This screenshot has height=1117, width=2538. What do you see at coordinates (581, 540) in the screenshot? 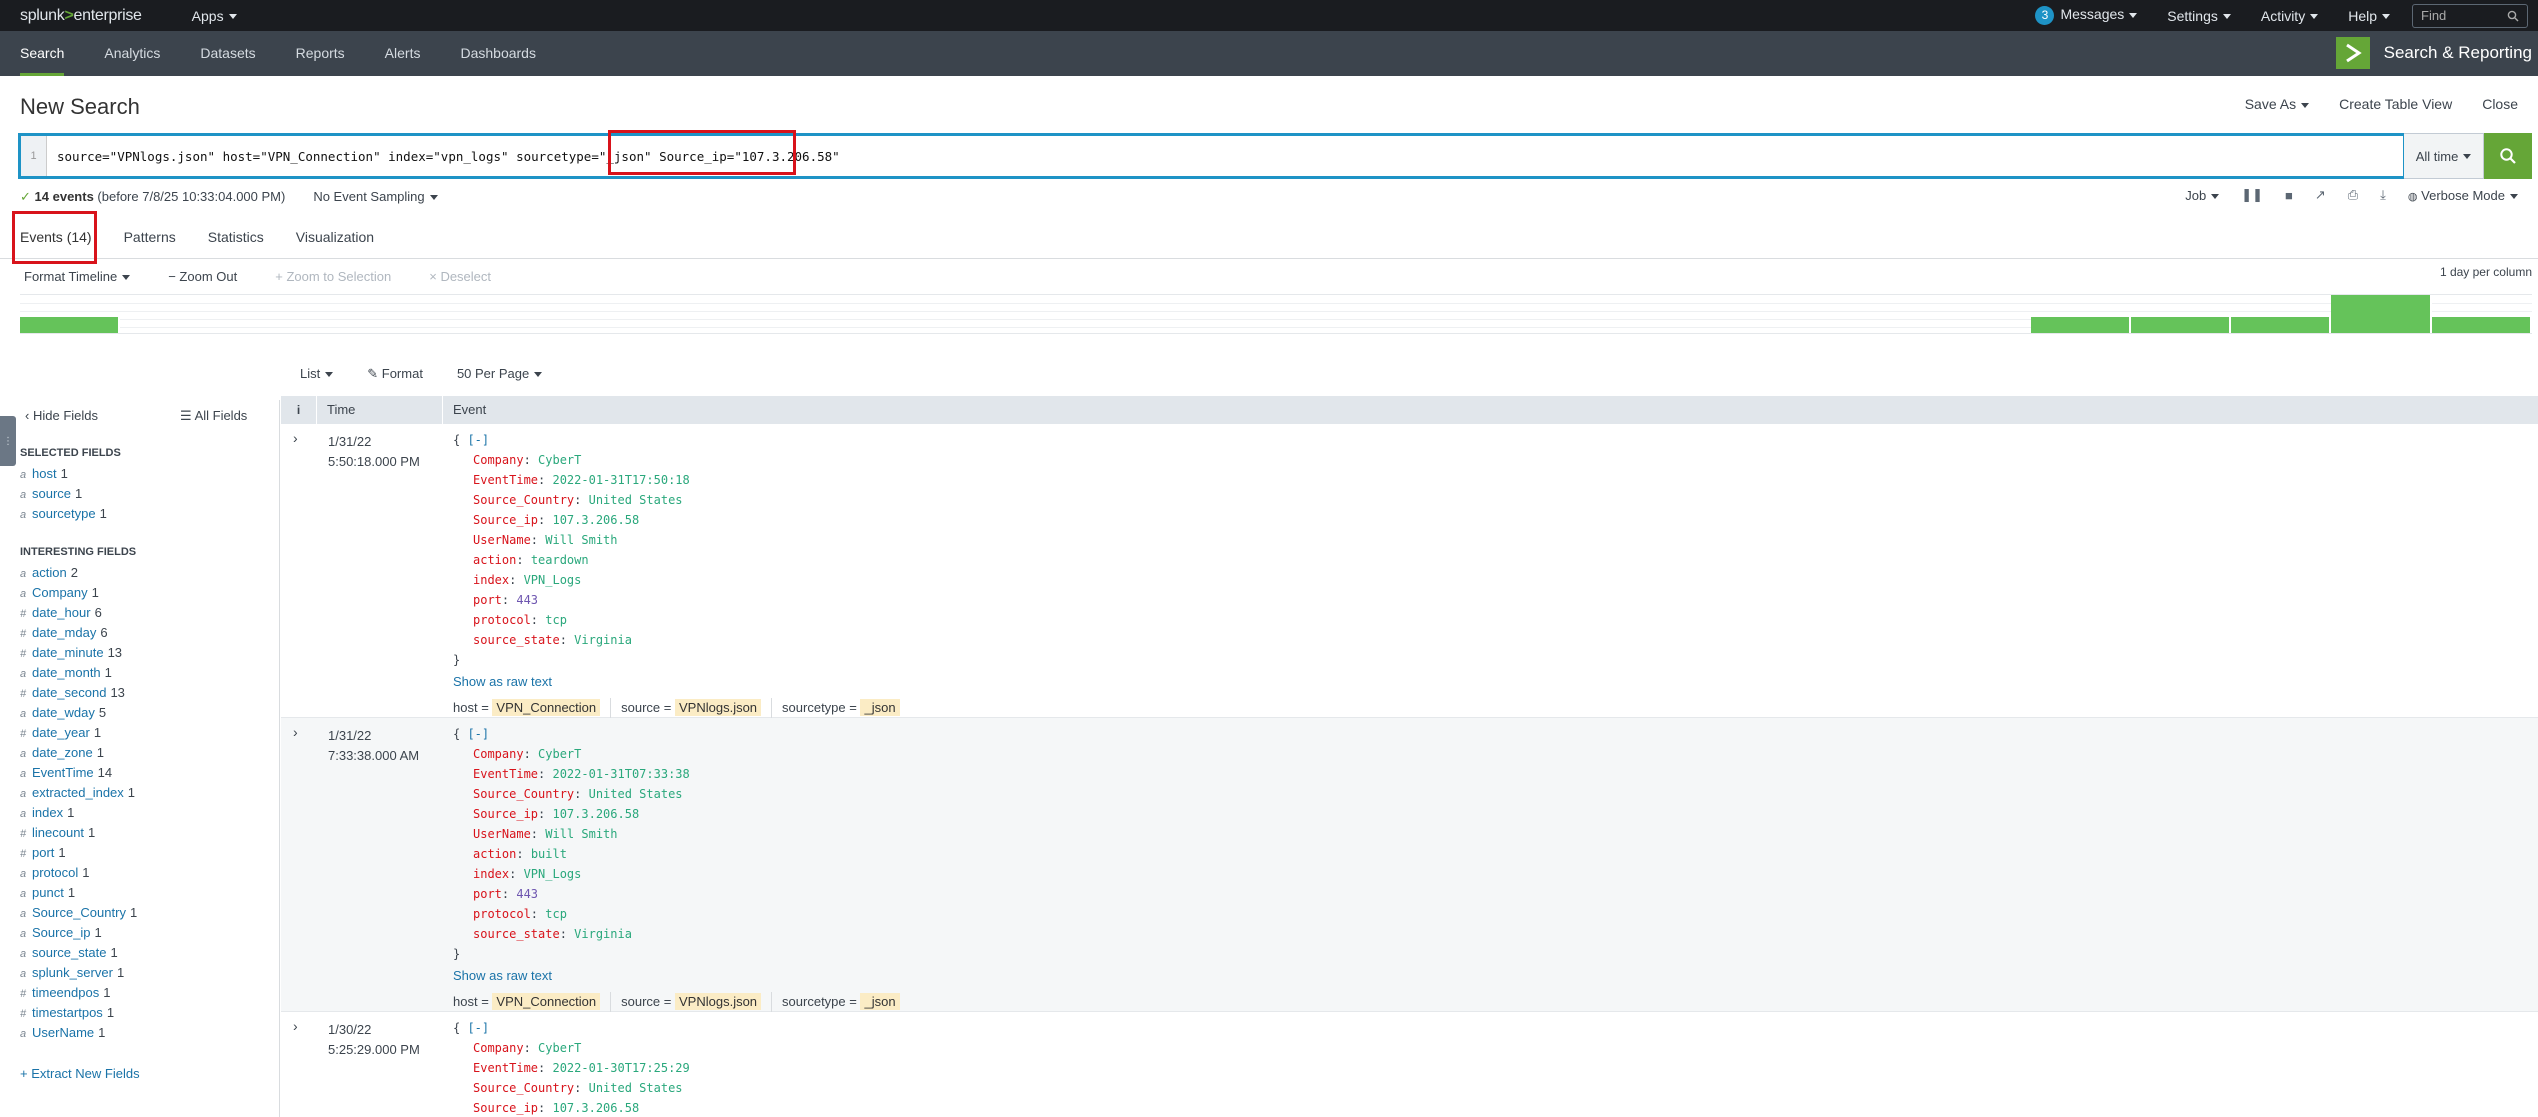
I see `json-value: Will Smith` at bounding box center [581, 540].